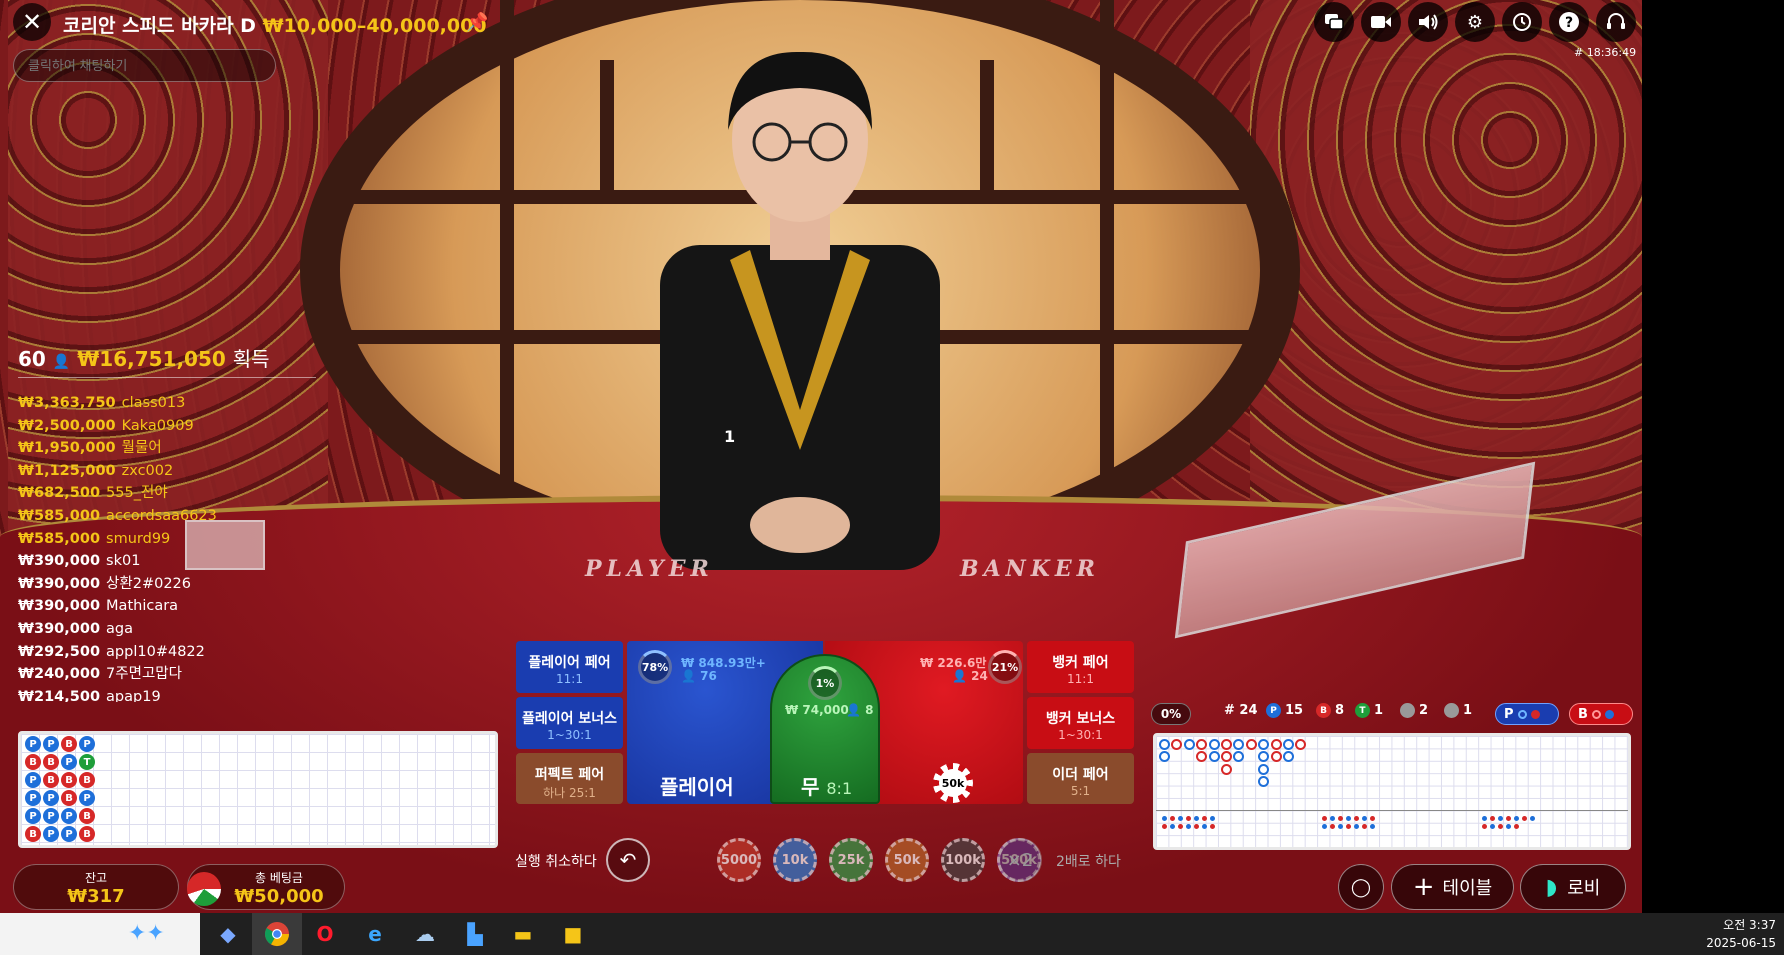 Image resolution: width=1784 pixels, height=955 pixels. What do you see at coordinates (907, 860) in the screenshot?
I see `chip-50k: 50k` at bounding box center [907, 860].